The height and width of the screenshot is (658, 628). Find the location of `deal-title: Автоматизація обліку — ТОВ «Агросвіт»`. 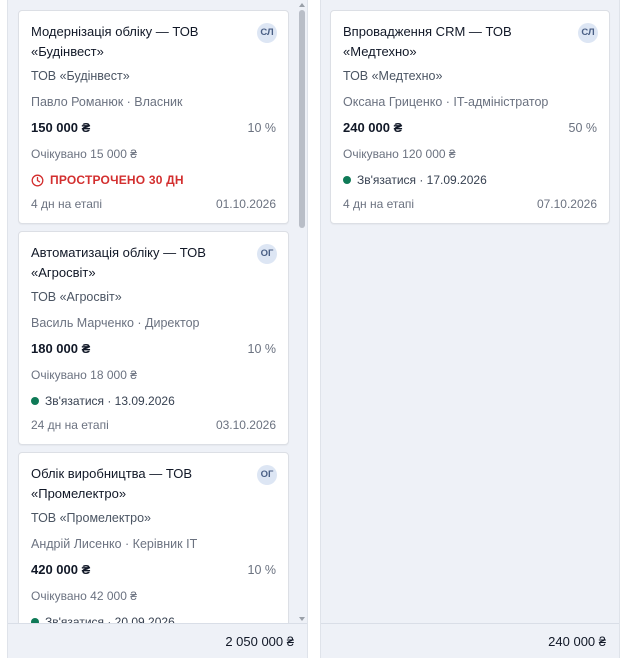

deal-title: Автоматизація обліку — ТОВ «Агросвіт» is located at coordinates (118, 262).